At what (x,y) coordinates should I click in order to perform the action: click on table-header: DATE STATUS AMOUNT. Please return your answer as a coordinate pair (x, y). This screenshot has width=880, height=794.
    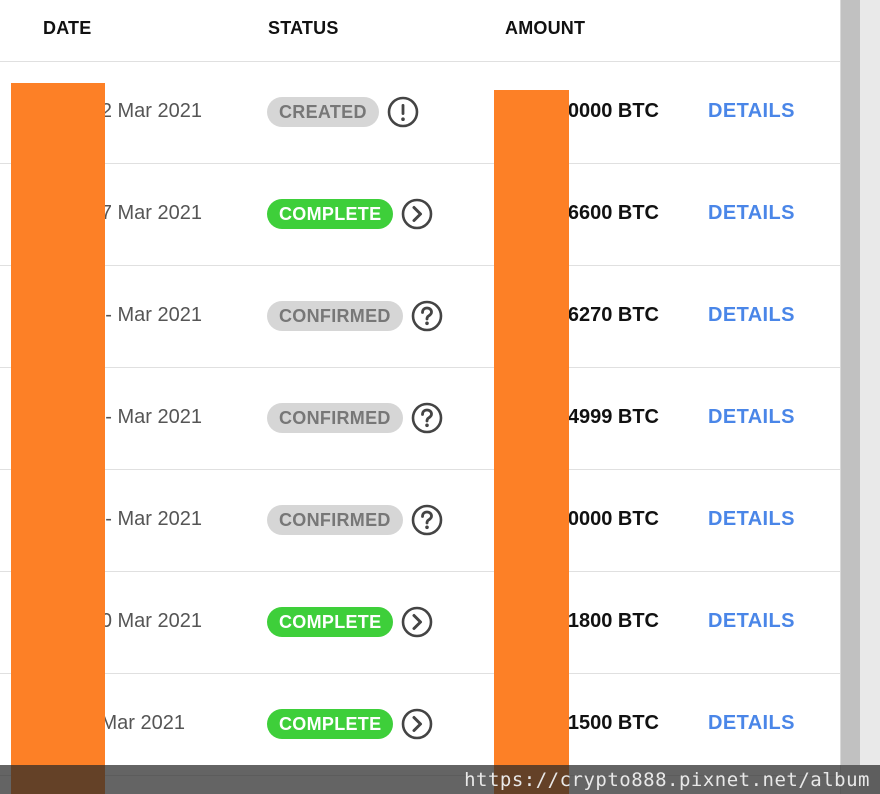
    Looking at the image, I should click on (420, 31).